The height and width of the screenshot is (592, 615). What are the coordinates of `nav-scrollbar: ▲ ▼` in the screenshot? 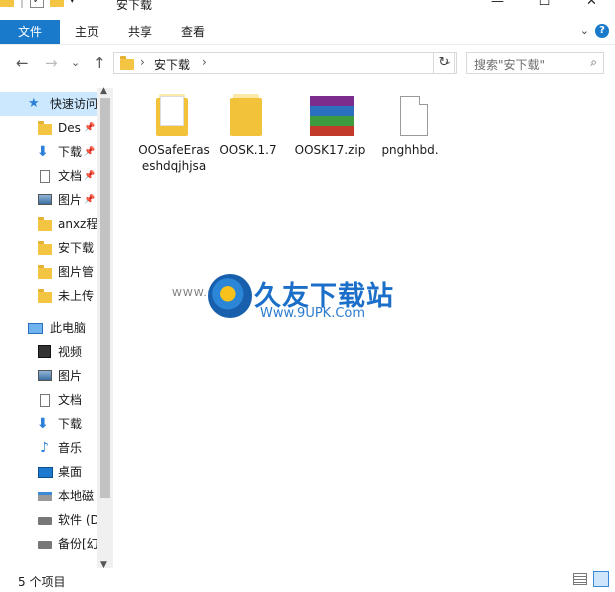 It's located at (105, 328).